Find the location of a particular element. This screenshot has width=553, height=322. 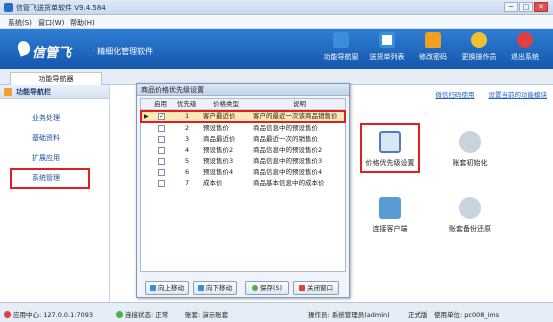

menu-window: 窗口(W) is located at coordinates (51, 23).